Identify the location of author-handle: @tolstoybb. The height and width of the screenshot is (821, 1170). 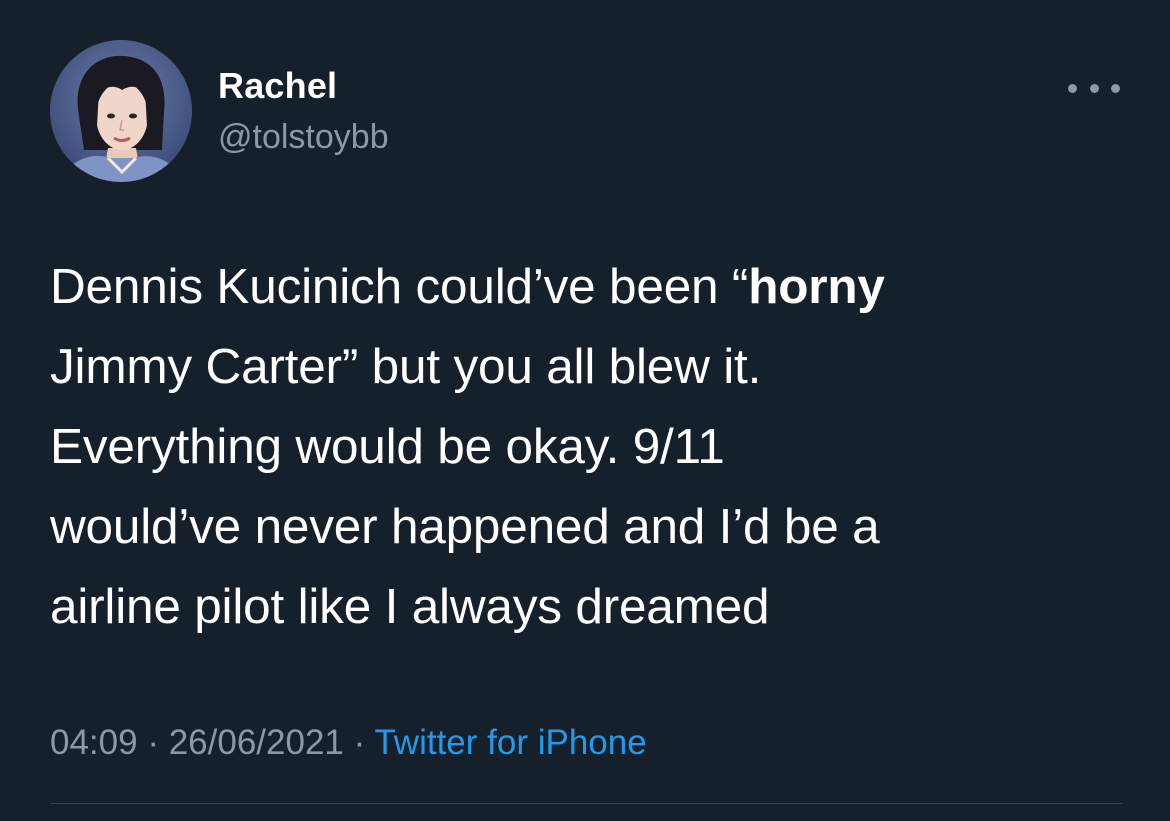
(303, 137).